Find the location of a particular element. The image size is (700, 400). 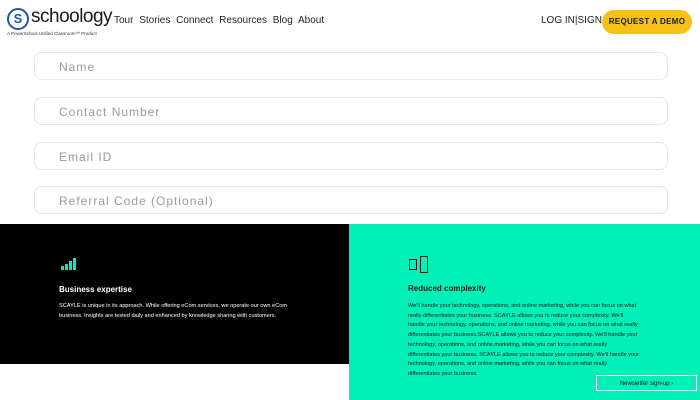

email-field is located at coordinates (351, 156).